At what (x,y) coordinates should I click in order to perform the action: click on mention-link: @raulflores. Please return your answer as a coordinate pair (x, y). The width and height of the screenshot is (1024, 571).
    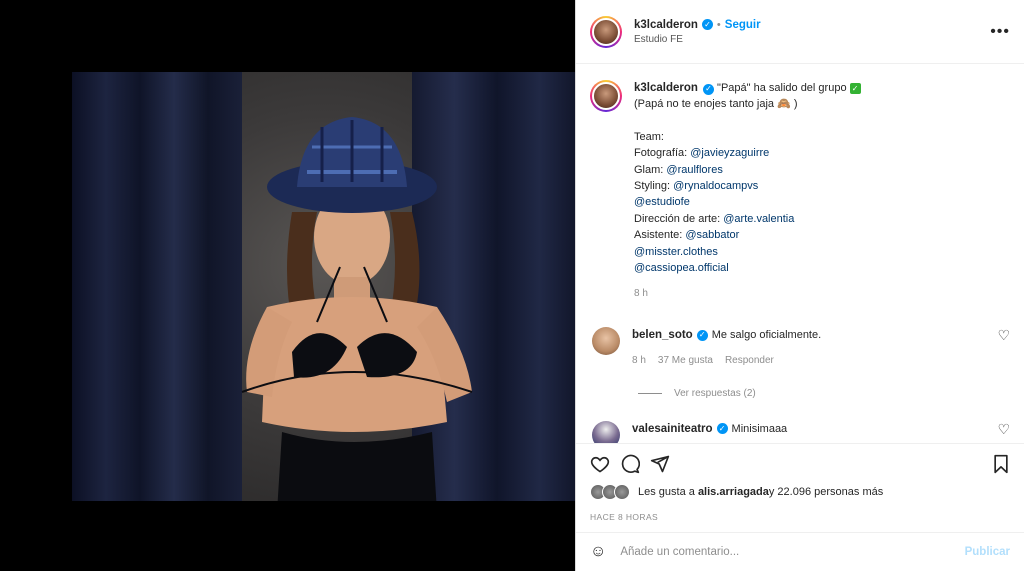
    Looking at the image, I should click on (694, 170).